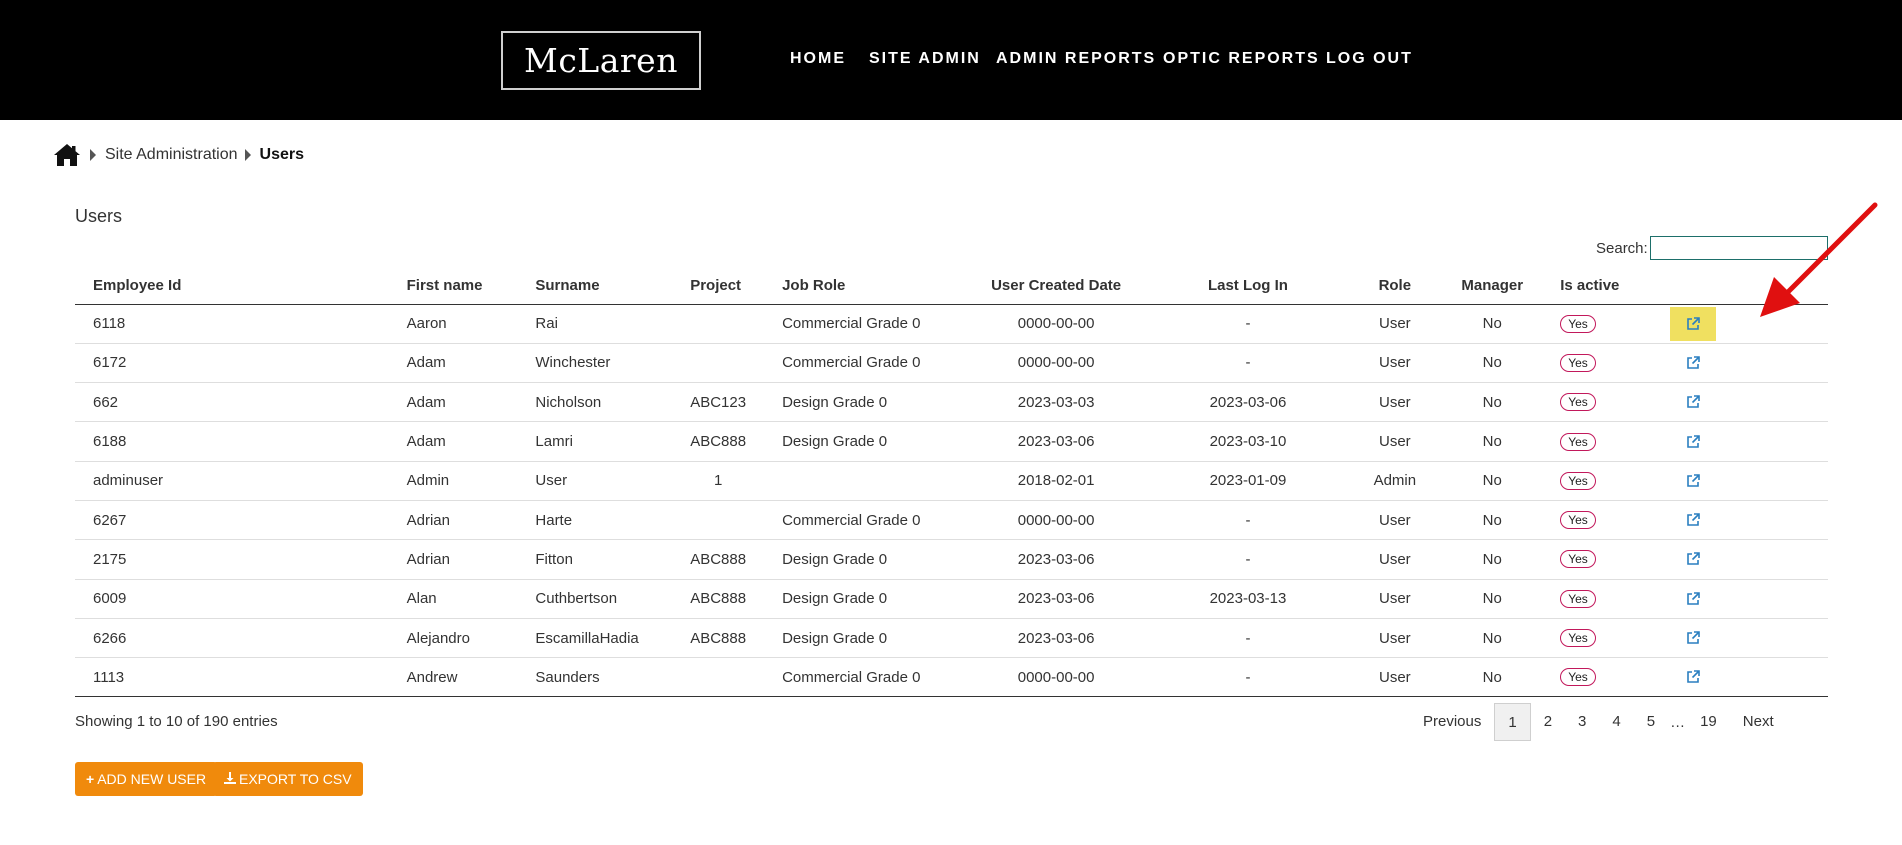 The height and width of the screenshot is (845, 1902). I want to click on cell-last-log-in: 2023-03-13, so click(1248, 599).